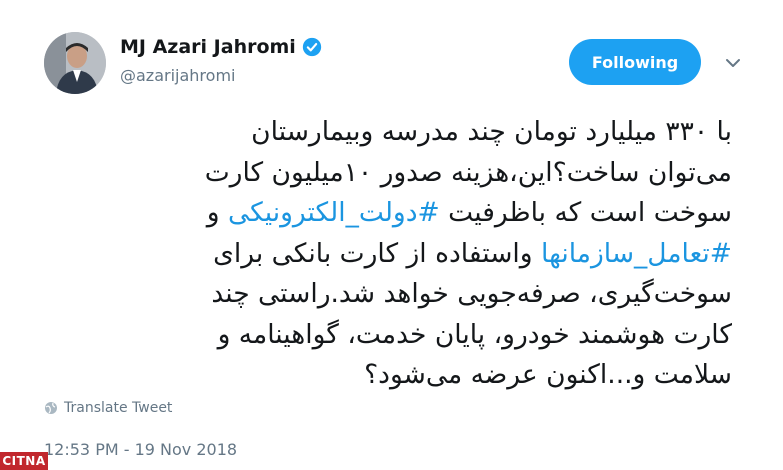 The width and height of the screenshot is (783, 470). Describe the element at coordinates (118, 408) in the screenshot. I see `translate-tweet-label: Translate Tweet` at that location.